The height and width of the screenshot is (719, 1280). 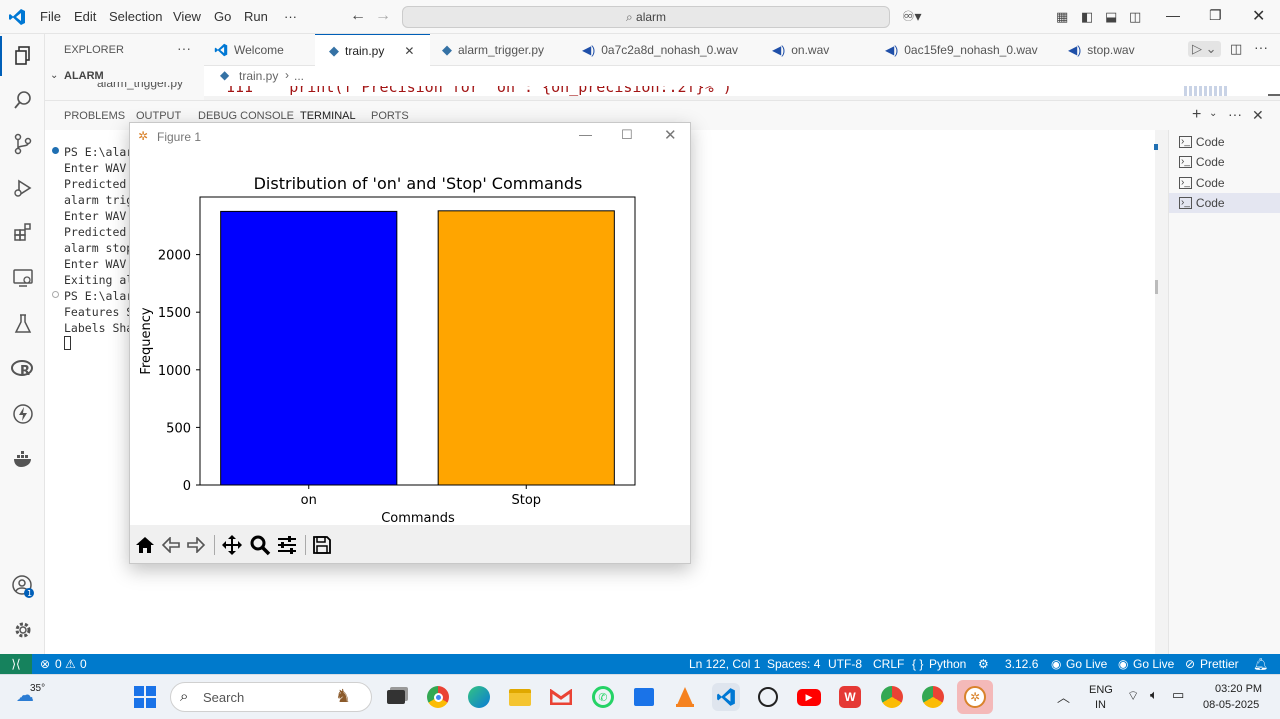 I want to click on menu-view: View, so click(x=187, y=16).